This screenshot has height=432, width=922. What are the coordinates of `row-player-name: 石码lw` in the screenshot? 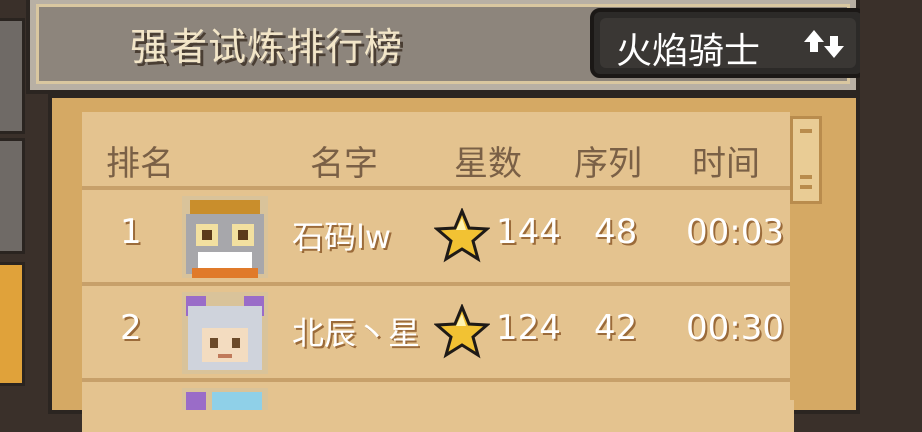 It's located at (342, 237).